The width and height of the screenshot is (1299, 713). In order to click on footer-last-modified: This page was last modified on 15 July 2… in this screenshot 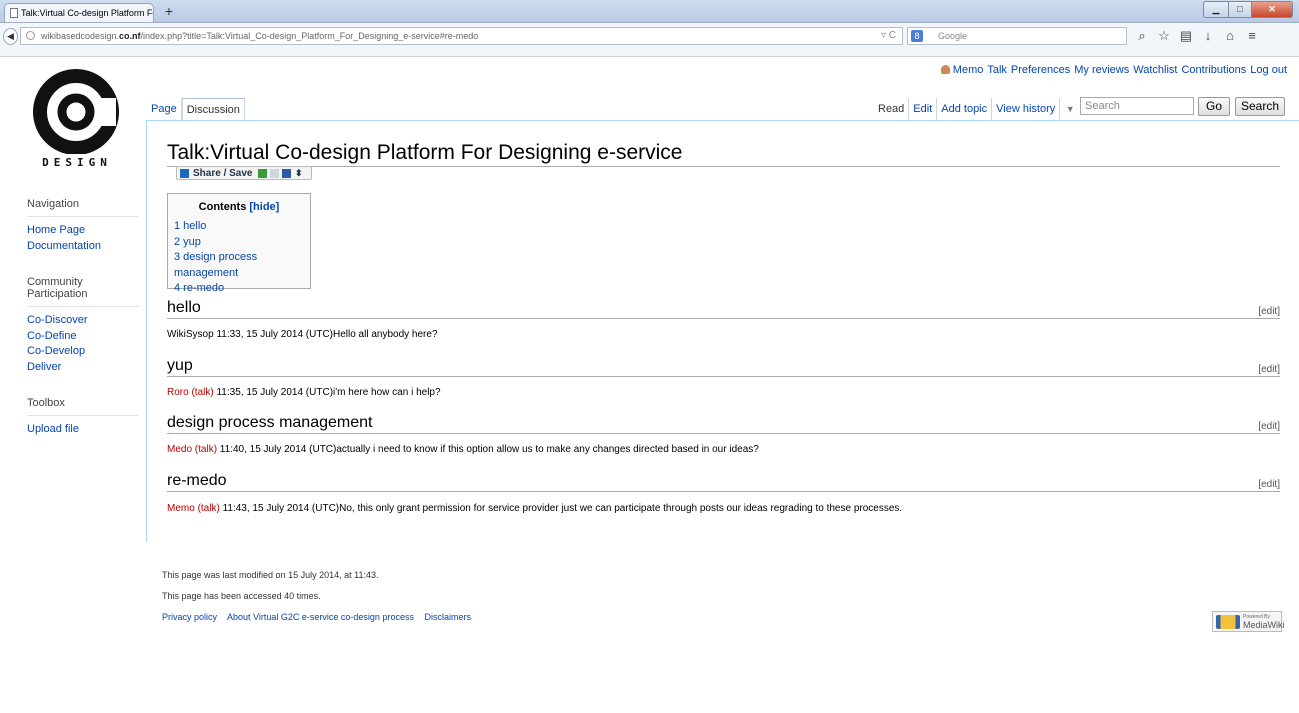, I will do `click(270, 575)`.